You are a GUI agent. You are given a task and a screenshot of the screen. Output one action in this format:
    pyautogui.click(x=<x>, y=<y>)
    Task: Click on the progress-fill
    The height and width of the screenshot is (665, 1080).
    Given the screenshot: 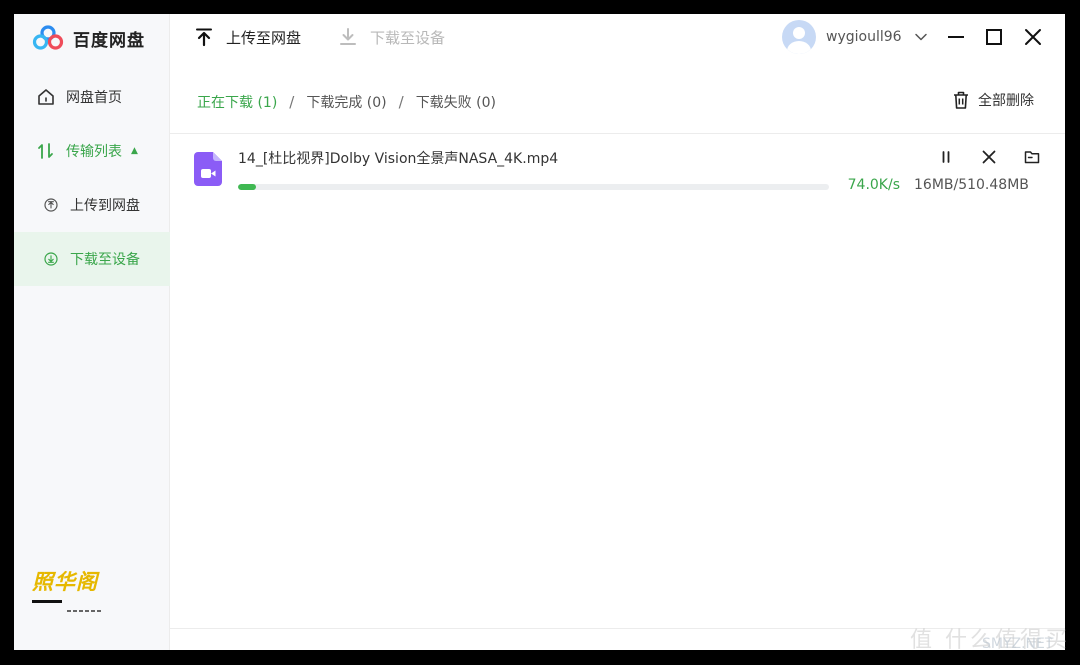 What is the action you would take?
    pyautogui.click(x=247, y=187)
    